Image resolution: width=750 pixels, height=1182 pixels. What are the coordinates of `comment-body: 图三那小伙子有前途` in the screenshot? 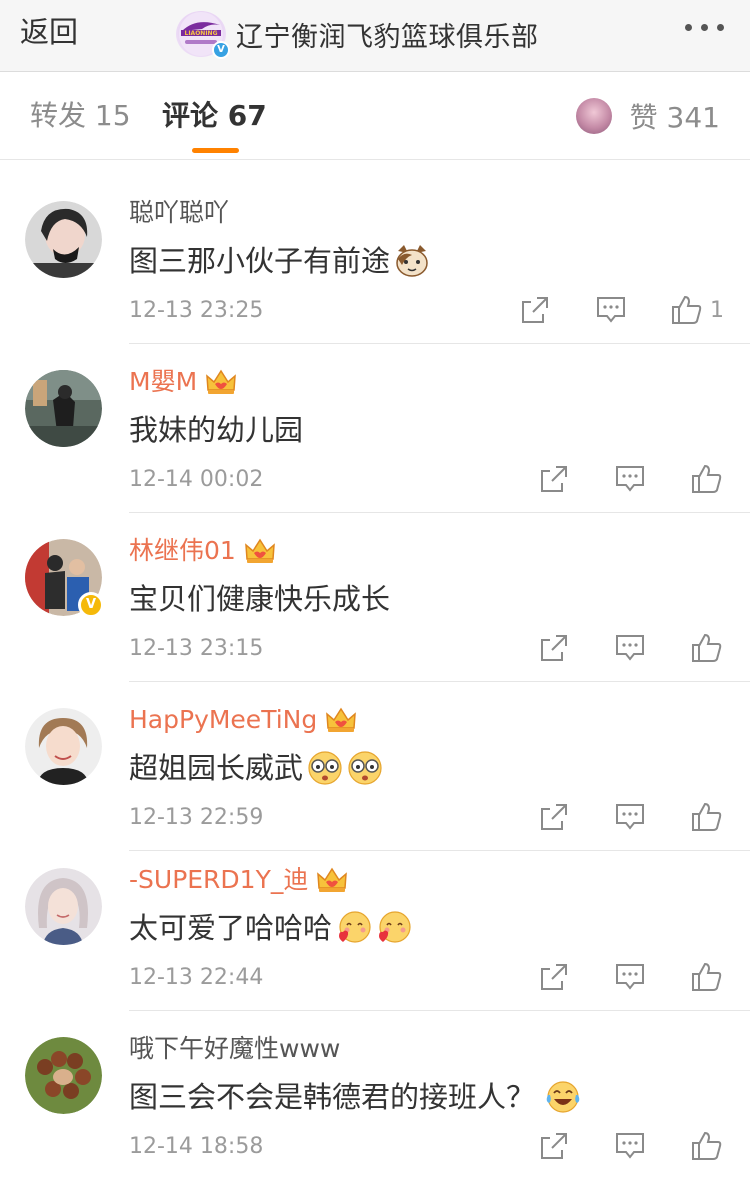 It's located at (260, 261).